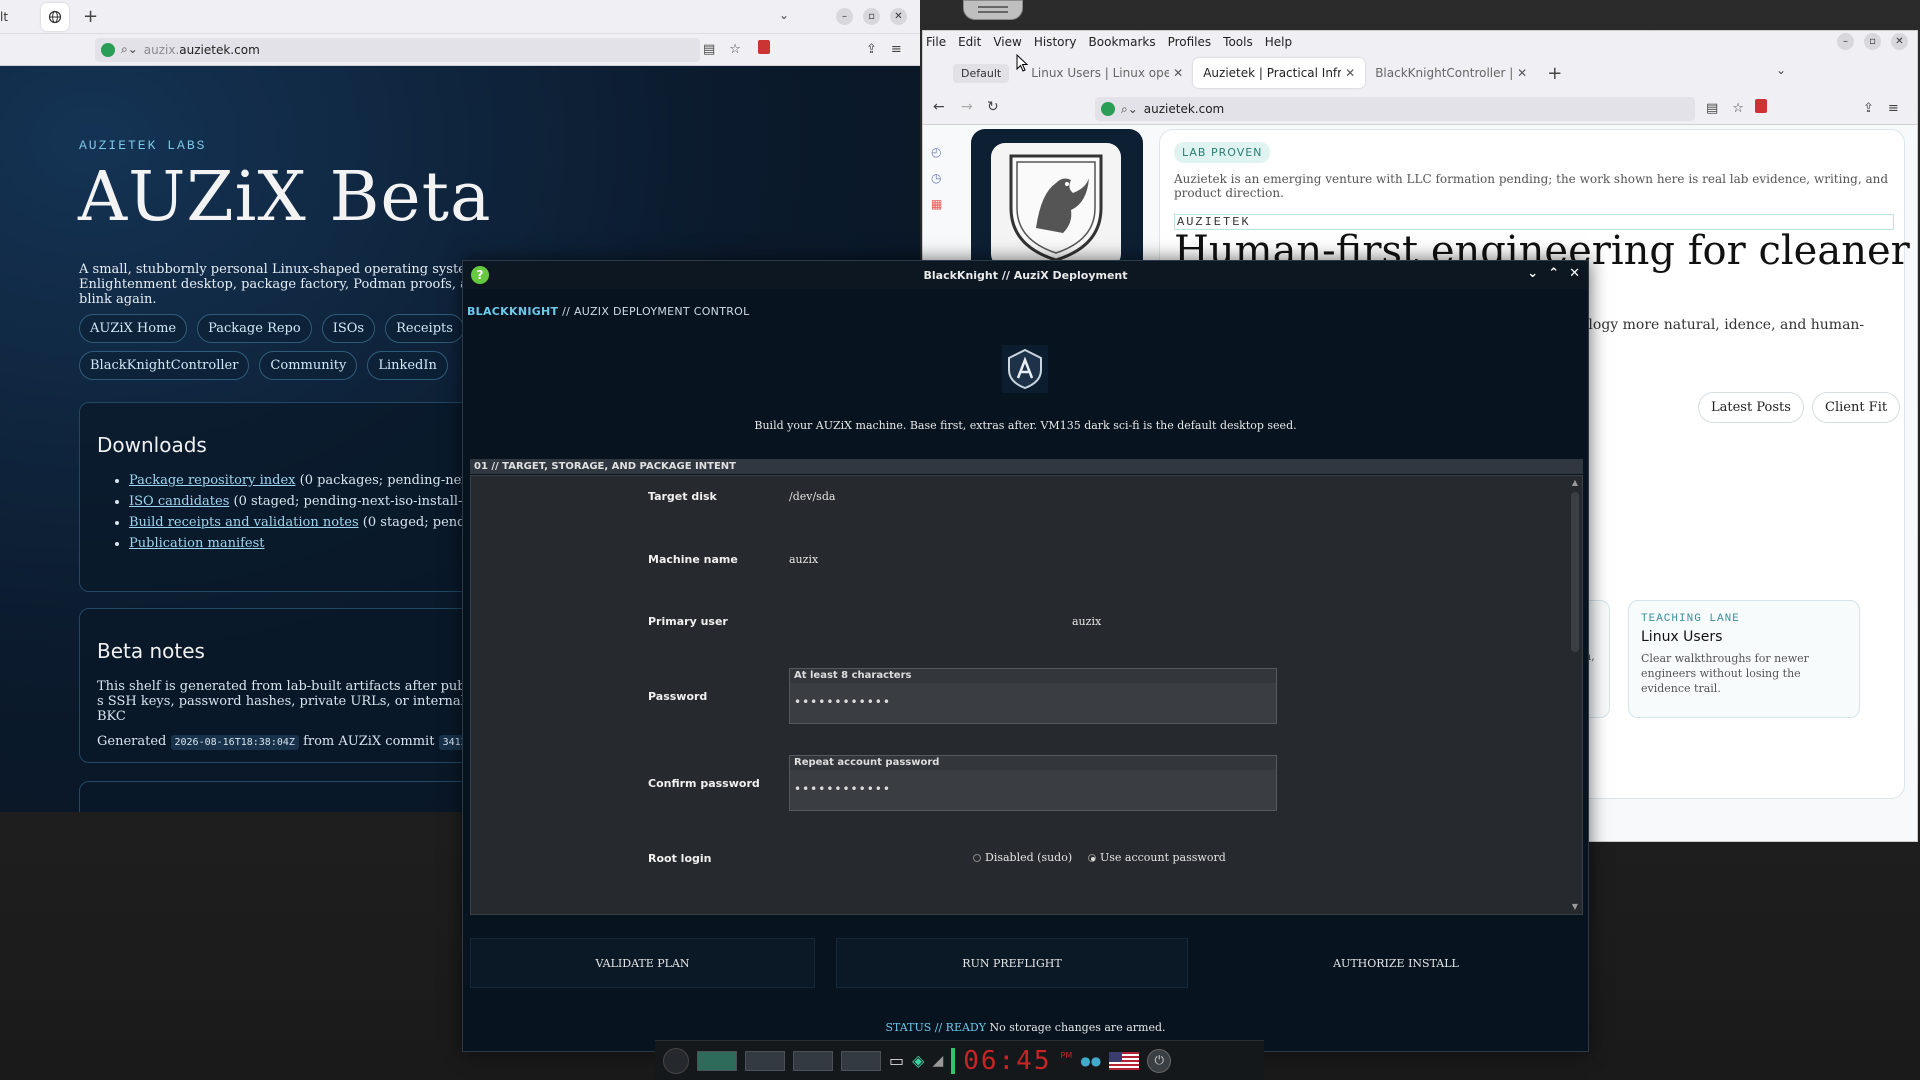 Image resolution: width=1920 pixels, height=1080 pixels. What do you see at coordinates (7, 17) in the screenshot?
I see `left-tab-stub: lt` at bounding box center [7, 17].